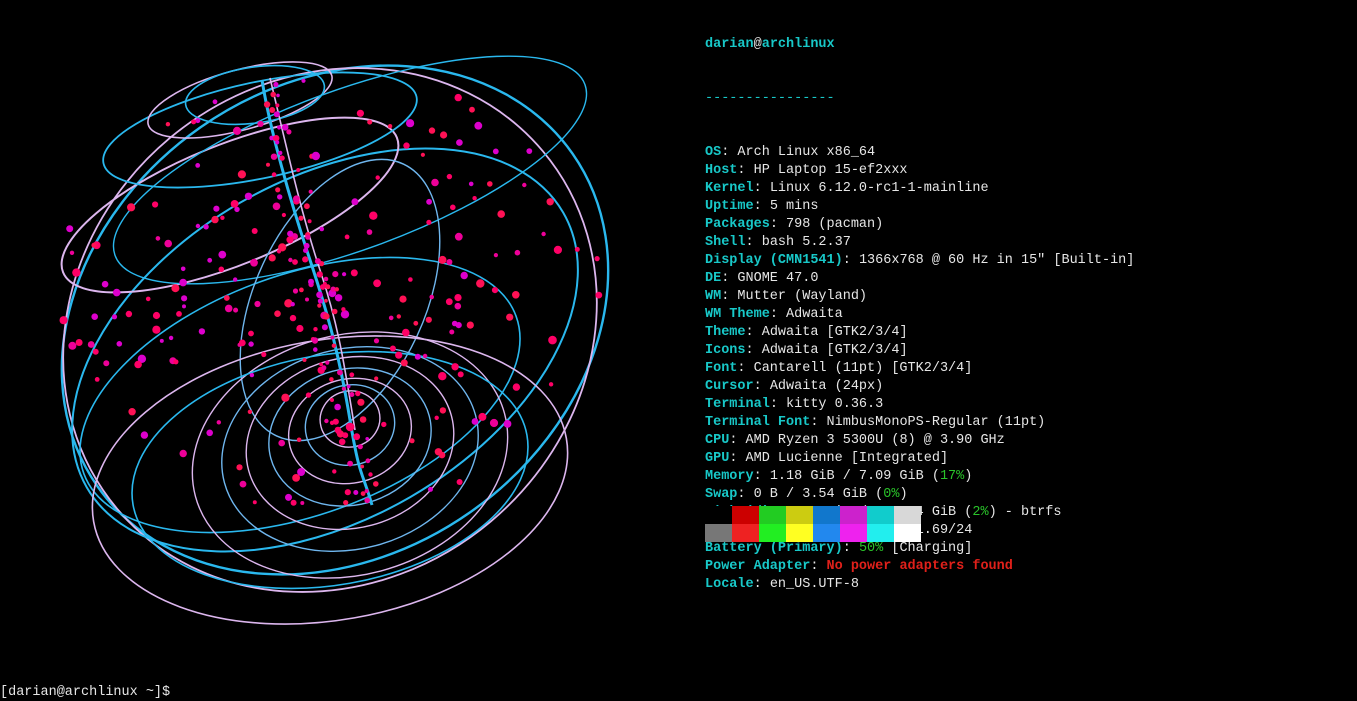 The height and width of the screenshot is (701, 1357). What do you see at coordinates (919, 333) in the screenshot?
I see `info-row: Theme: Adwaita [GTK2/3/4]` at bounding box center [919, 333].